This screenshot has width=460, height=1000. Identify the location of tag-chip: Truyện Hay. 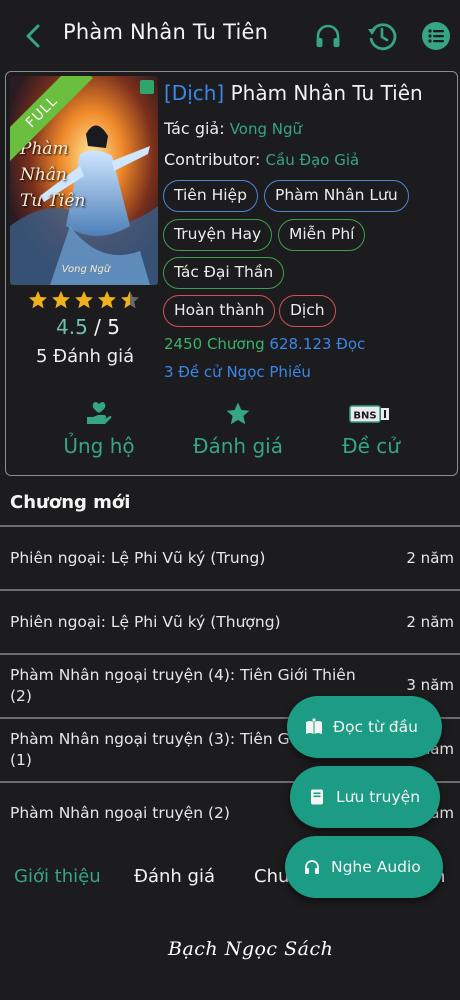
(218, 235).